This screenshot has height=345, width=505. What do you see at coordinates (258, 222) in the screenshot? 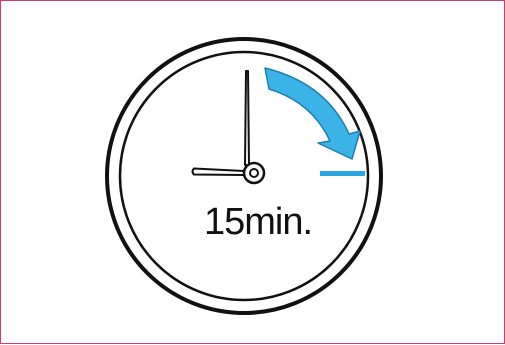
I see `duration-label: 15min.` at bounding box center [258, 222].